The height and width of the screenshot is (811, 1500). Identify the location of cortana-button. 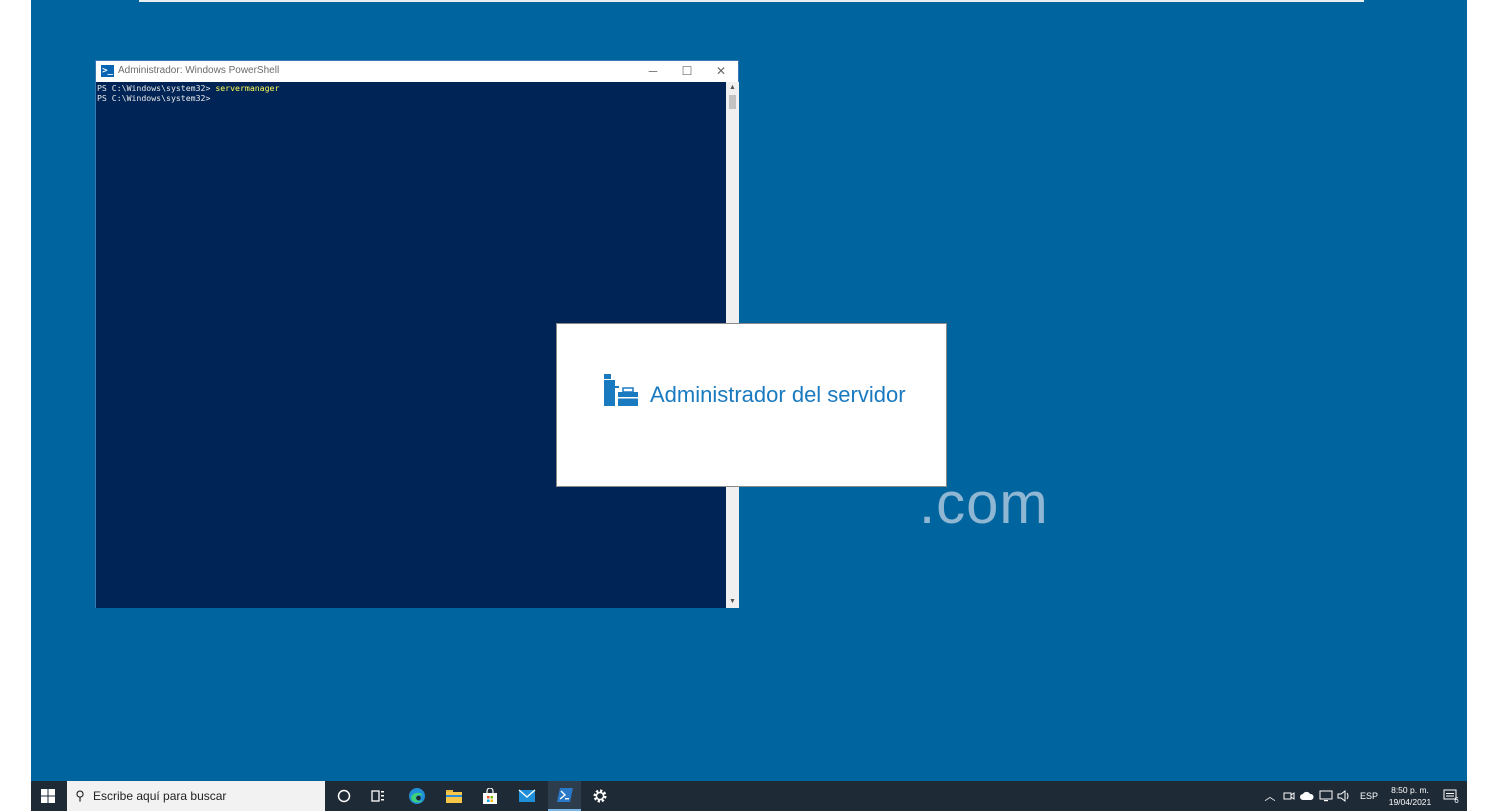
(344, 796).